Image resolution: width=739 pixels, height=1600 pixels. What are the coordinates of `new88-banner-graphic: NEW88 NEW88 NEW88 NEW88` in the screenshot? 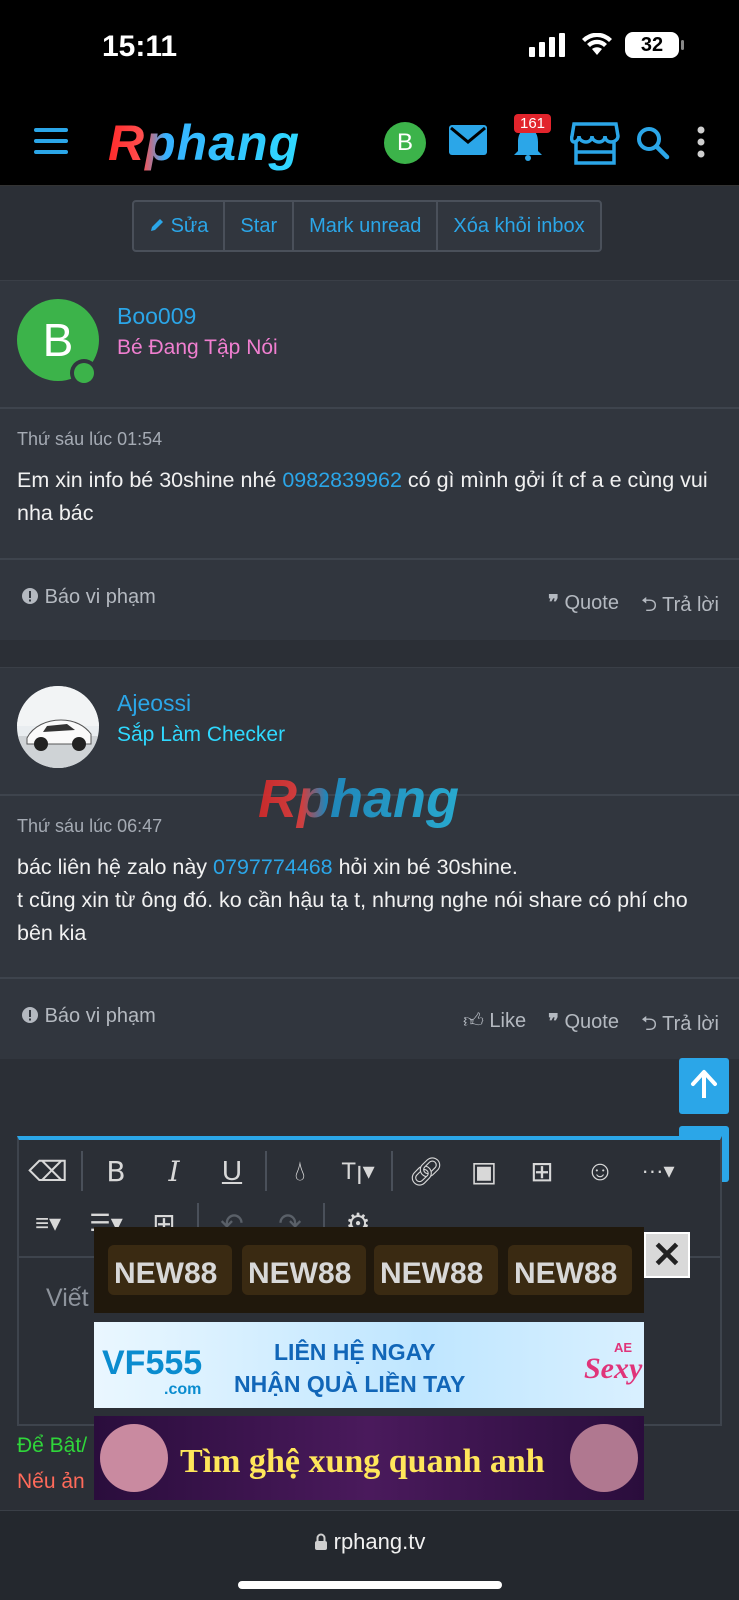 It's located at (369, 1270).